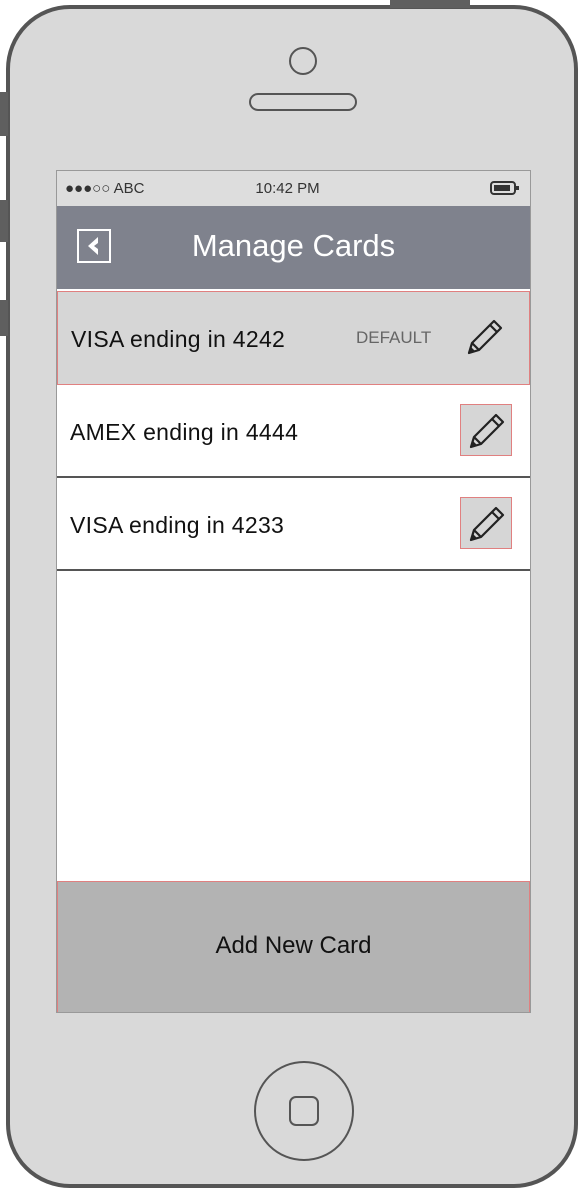 This screenshot has height=1193, width=587. I want to click on add-new-card-label: Add New Card, so click(293, 945).